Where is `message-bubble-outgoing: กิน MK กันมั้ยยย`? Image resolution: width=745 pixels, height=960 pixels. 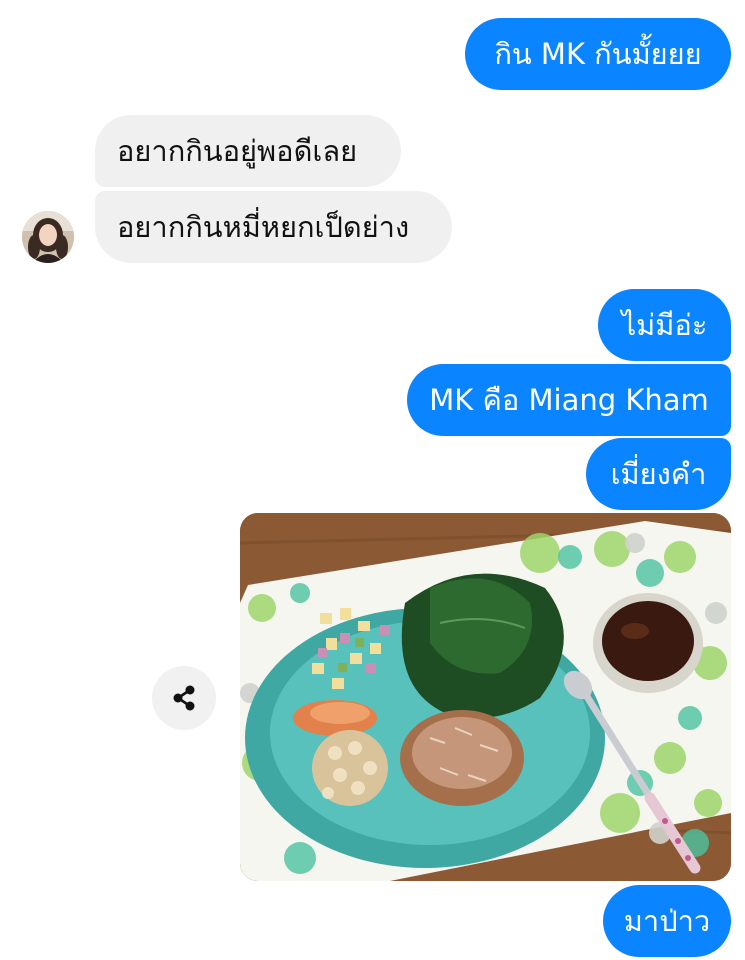
message-bubble-outgoing: กิน MK กันมั้ยยย is located at coordinates (598, 54).